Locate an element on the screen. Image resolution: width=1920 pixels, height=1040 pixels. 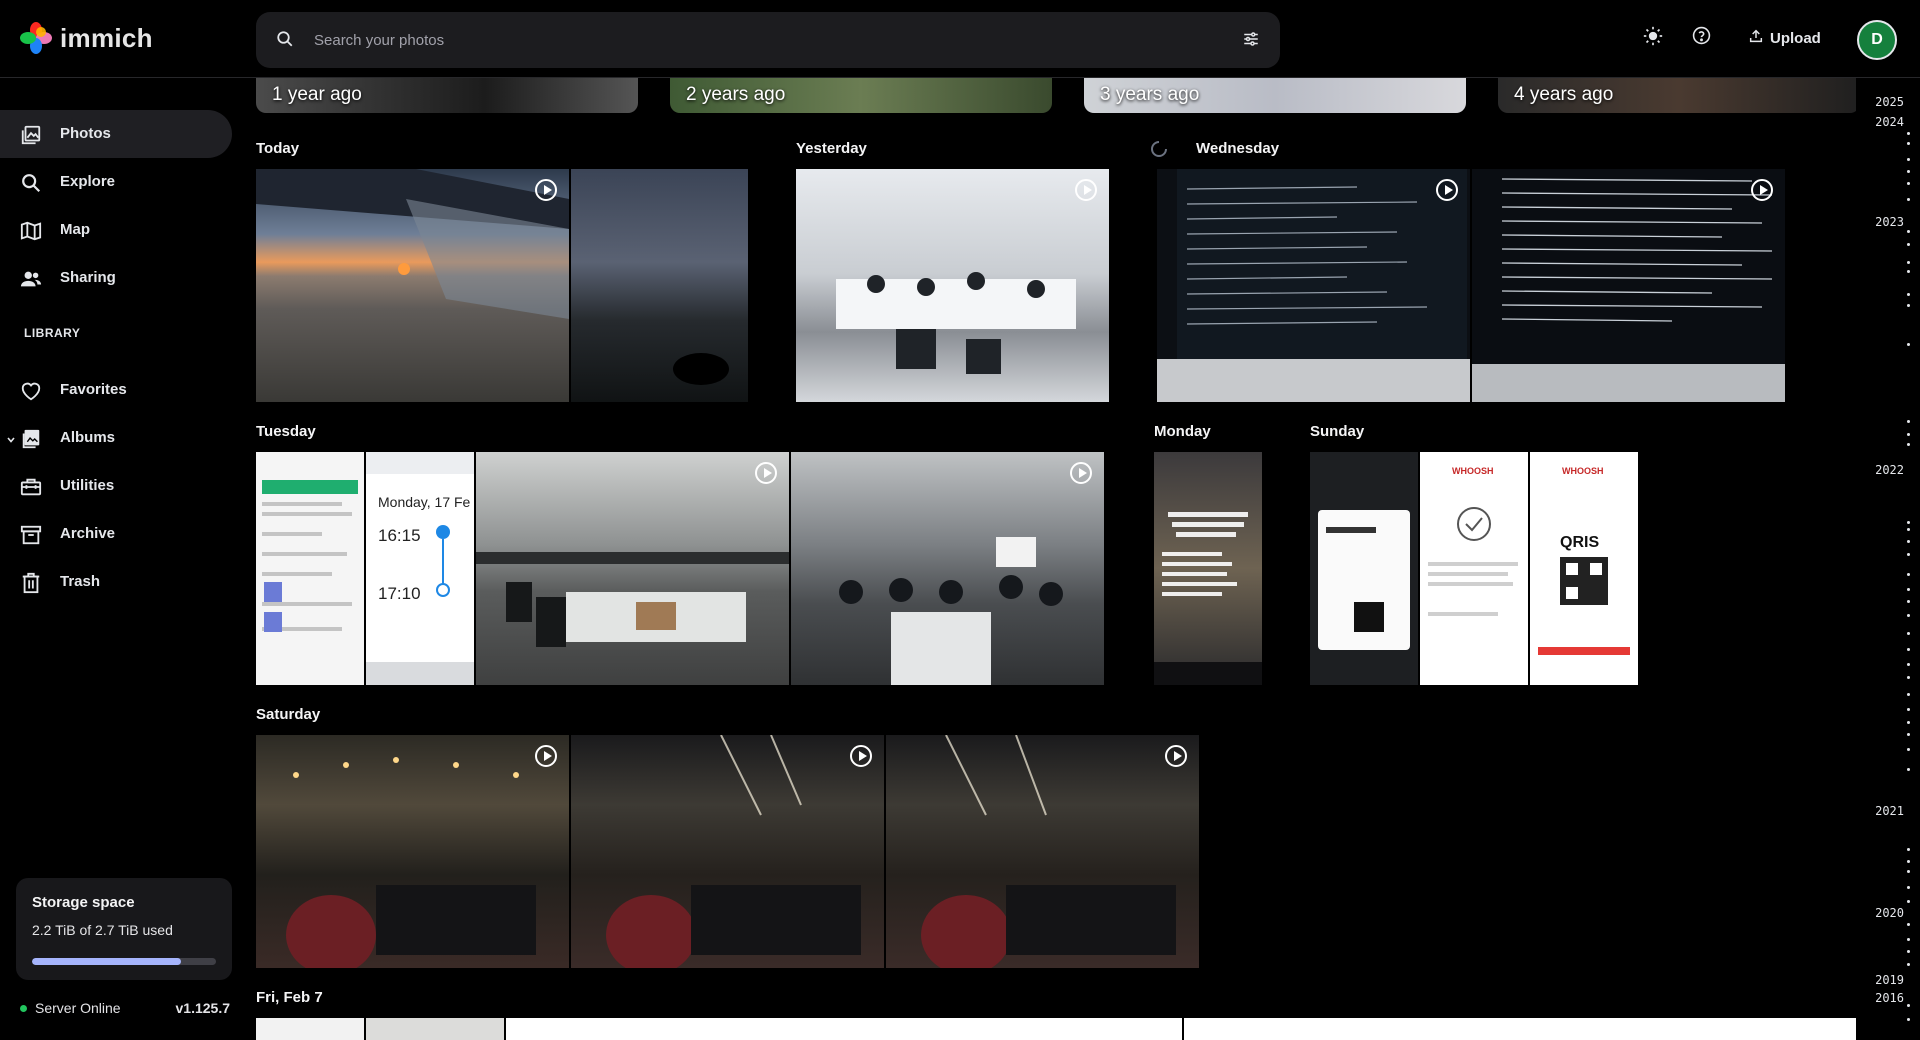
search-filter-icon is located at coordinates (1251, 41).